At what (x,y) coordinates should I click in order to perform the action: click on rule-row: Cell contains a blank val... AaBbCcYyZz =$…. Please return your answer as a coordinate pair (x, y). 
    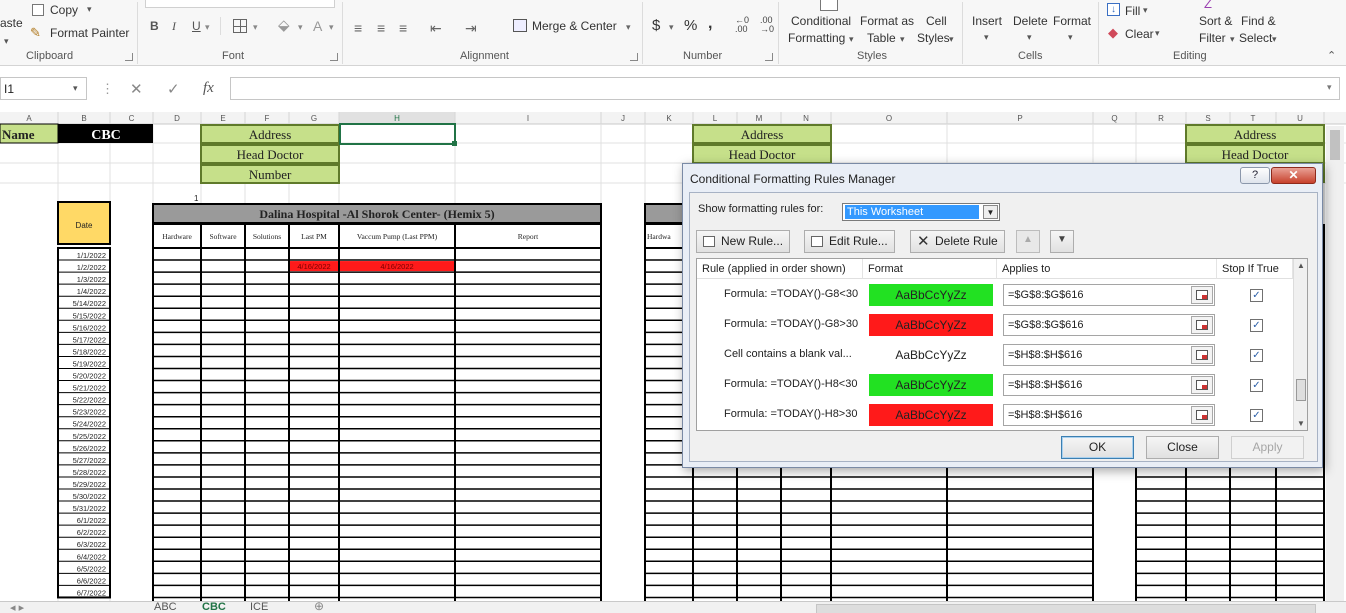
    Looking at the image, I should click on (995, 356).